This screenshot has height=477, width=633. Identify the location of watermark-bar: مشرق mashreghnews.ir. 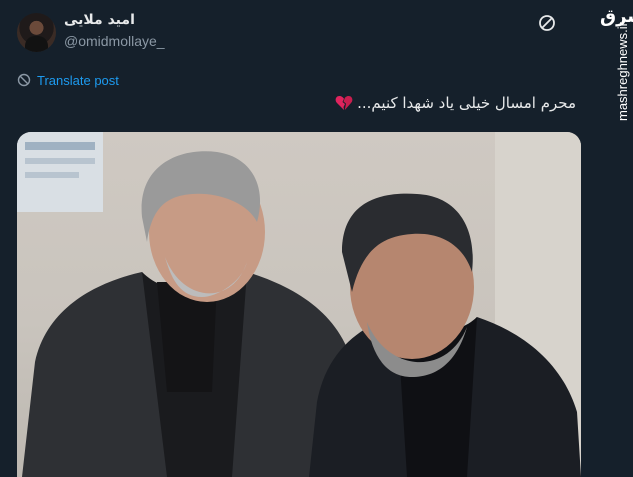
(615, 236).